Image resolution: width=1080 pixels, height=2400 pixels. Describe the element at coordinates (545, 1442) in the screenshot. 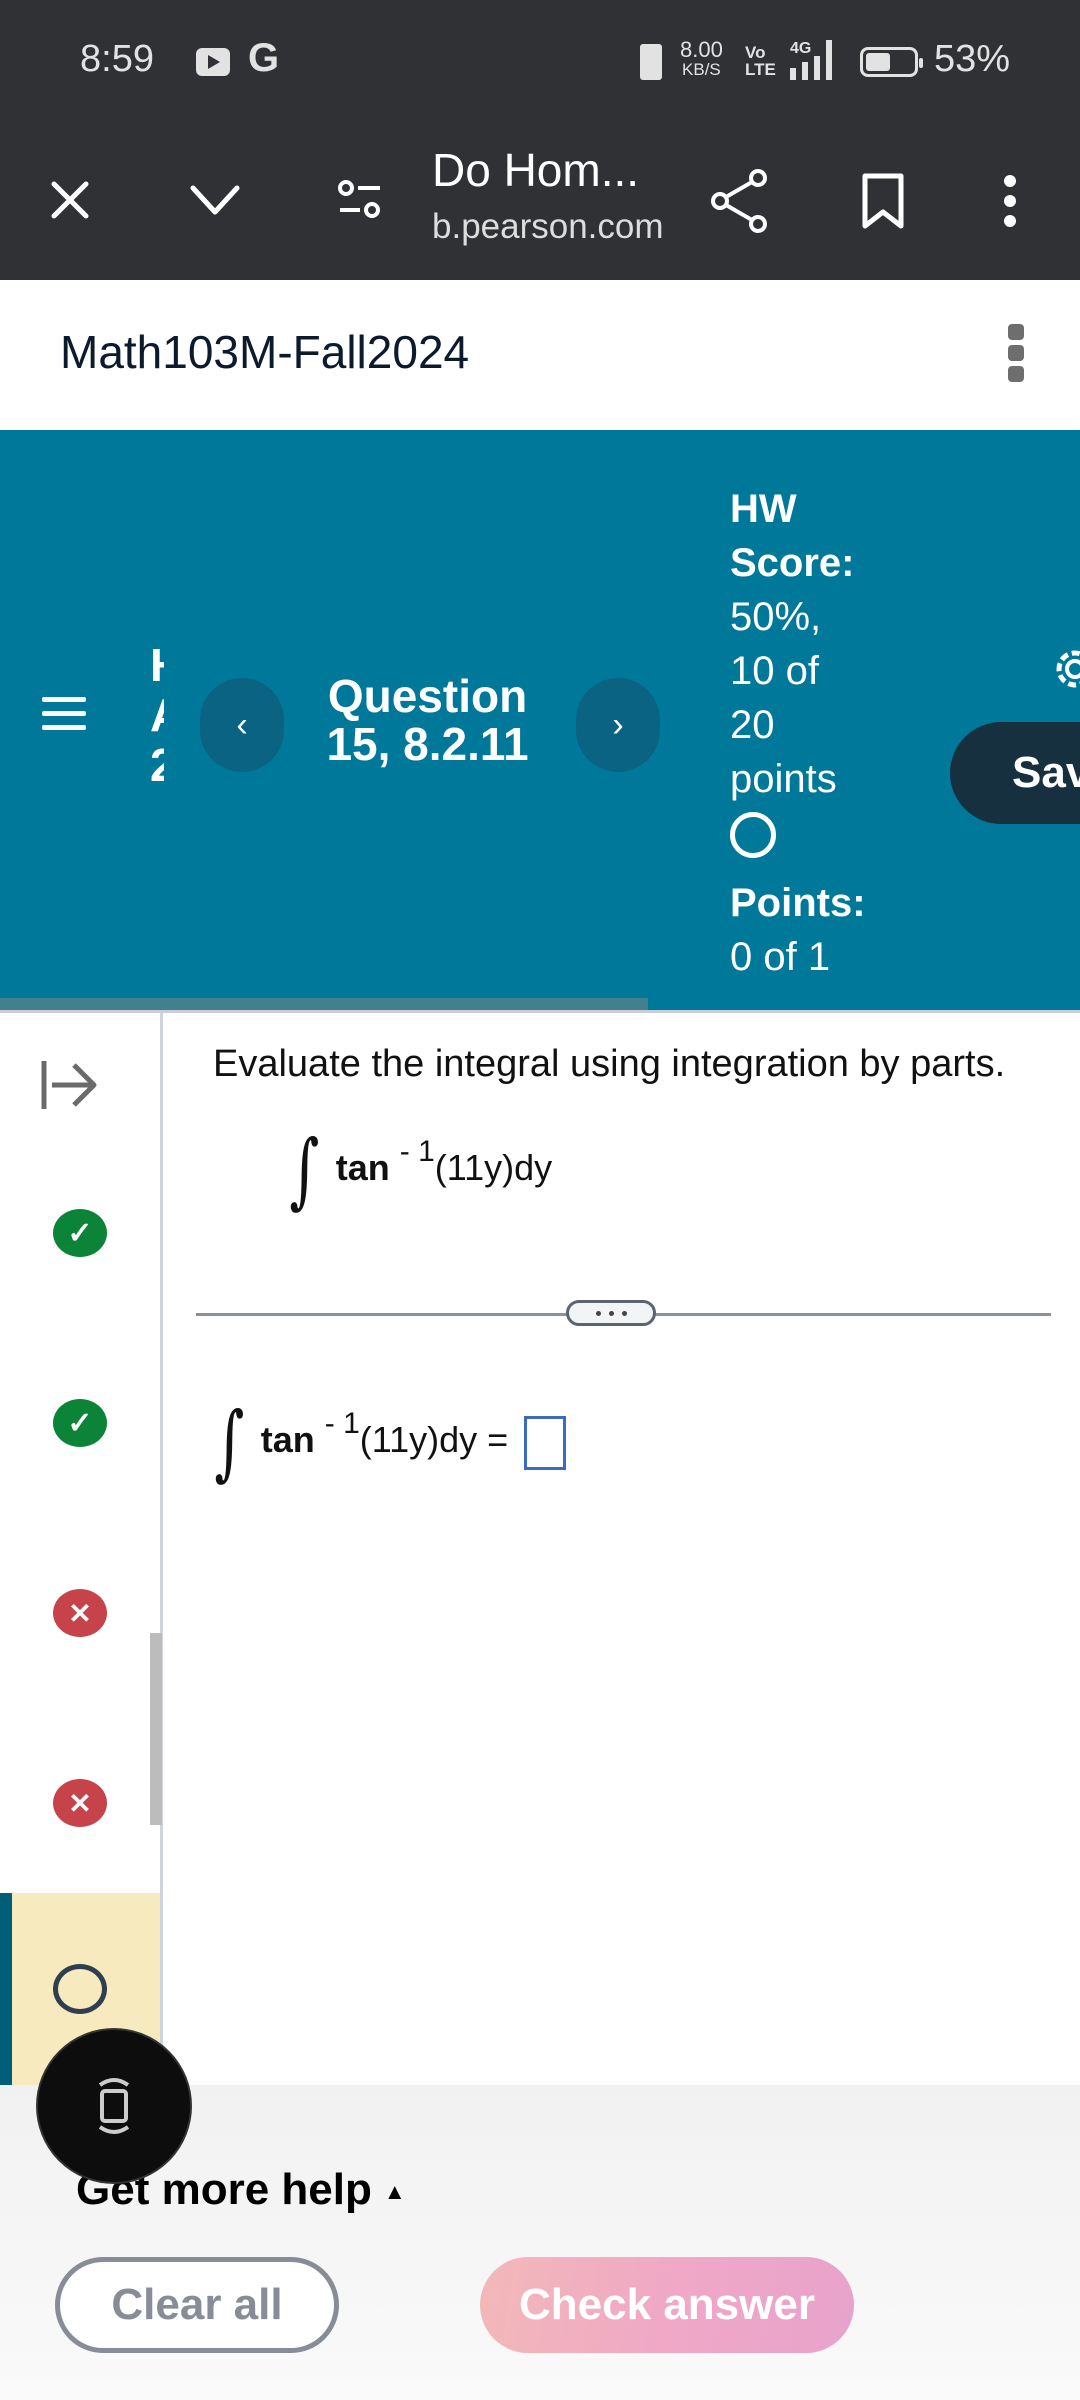

I see `answer-input` at that location.